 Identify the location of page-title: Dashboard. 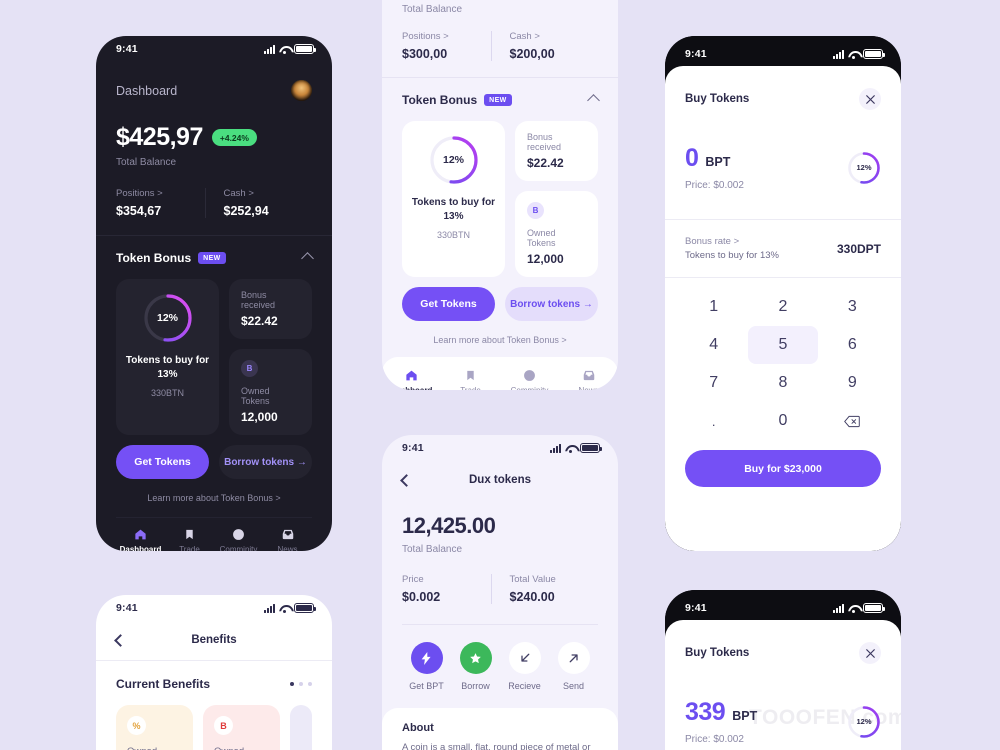
(147, 90).